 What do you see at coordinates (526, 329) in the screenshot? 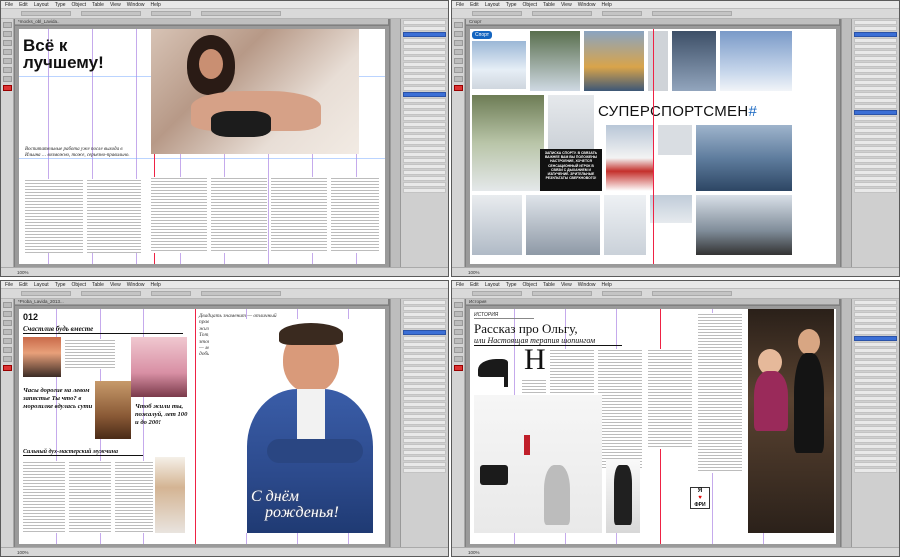
I see `article-headline: Рассказ про Ольгу,` at bounding box center [526, 329].